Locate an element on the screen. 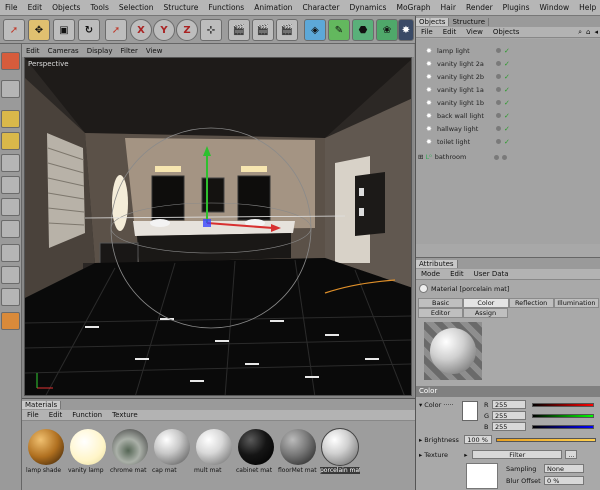 This screenshot has width=600, height=490. menu-file: File is located at coordinates (11, 7).